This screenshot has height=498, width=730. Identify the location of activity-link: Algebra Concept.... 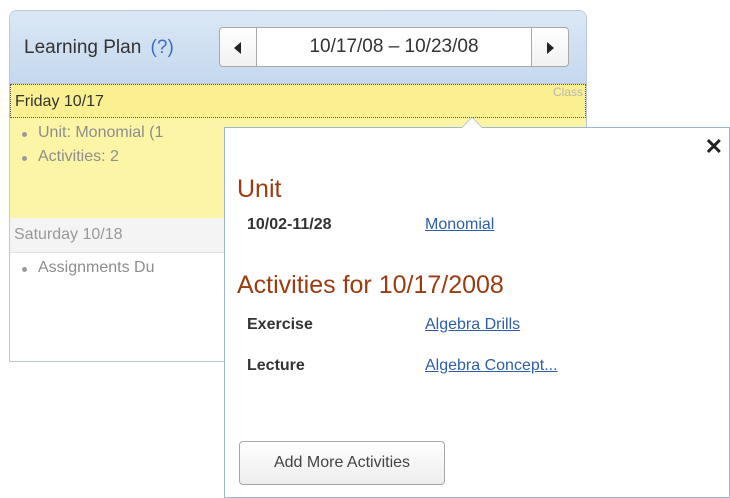
(491, 366).